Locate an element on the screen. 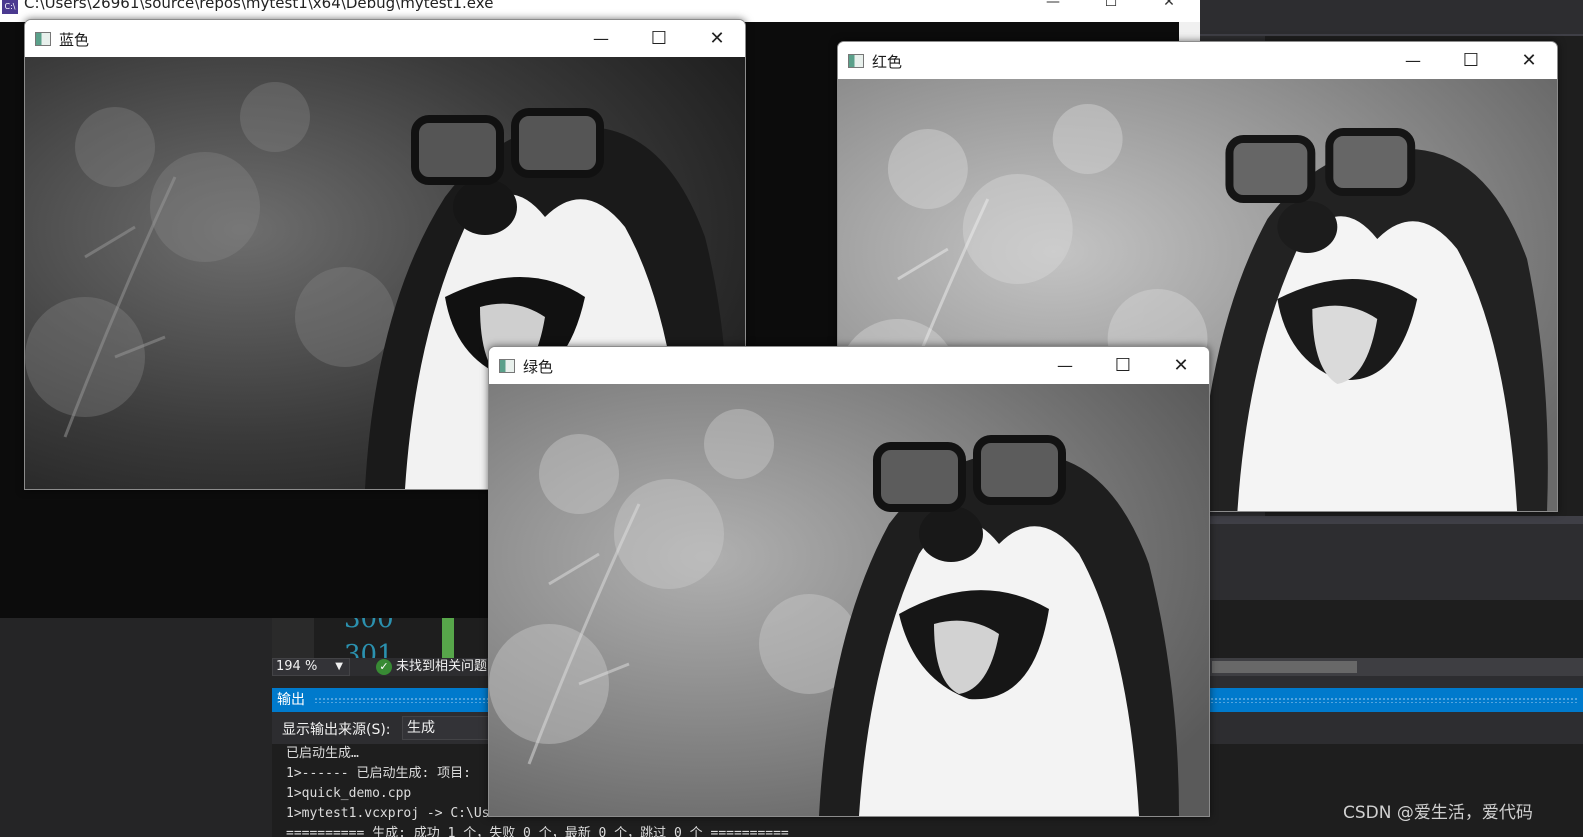  window-title-bar: 红色 — ☐ ✕ is located at coordinates (1197, 60).